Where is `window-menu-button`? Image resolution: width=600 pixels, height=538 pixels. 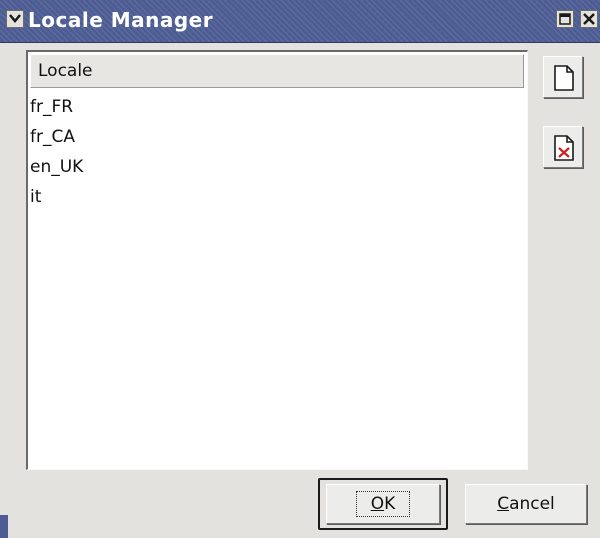
window-menu-button is located at coordinates (15, 19).